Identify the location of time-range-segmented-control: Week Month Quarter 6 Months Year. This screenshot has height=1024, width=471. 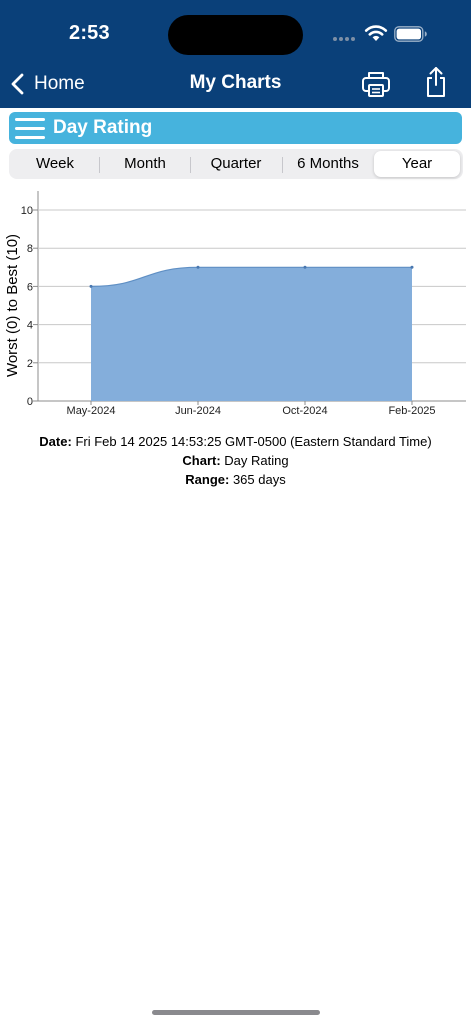
(236, 164).